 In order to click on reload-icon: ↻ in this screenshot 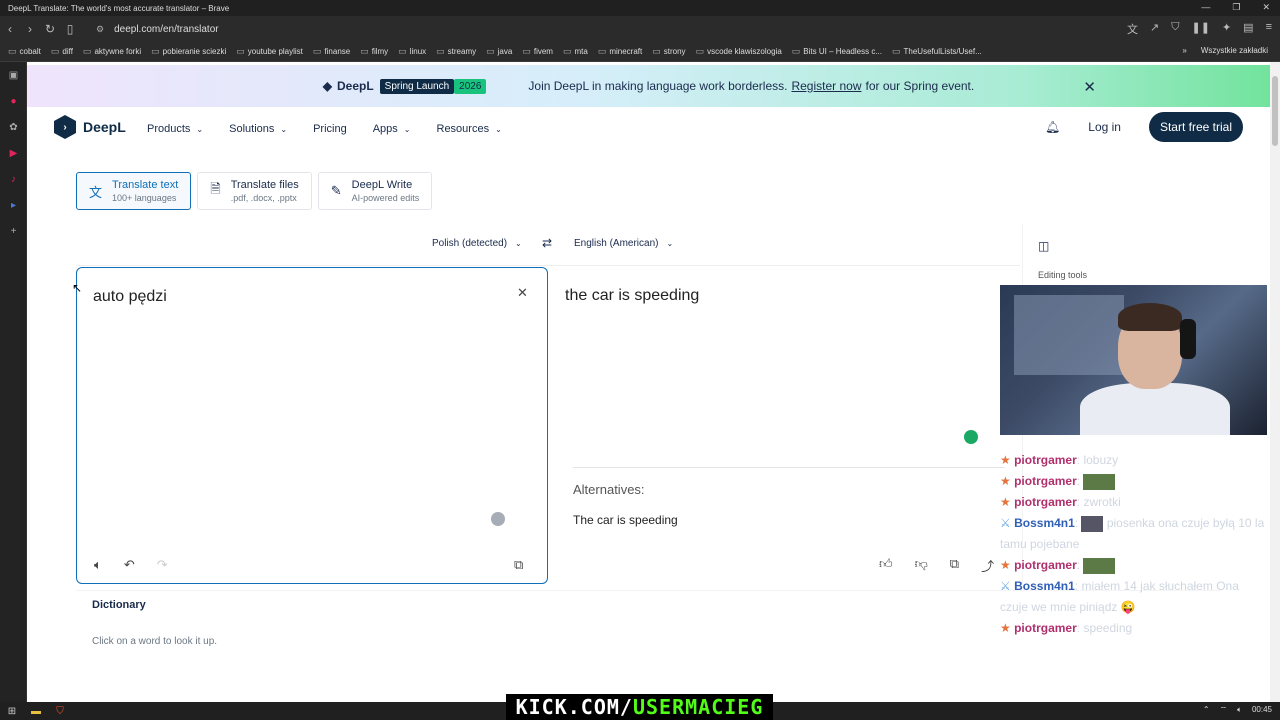, I will do `click(50, 29)`.